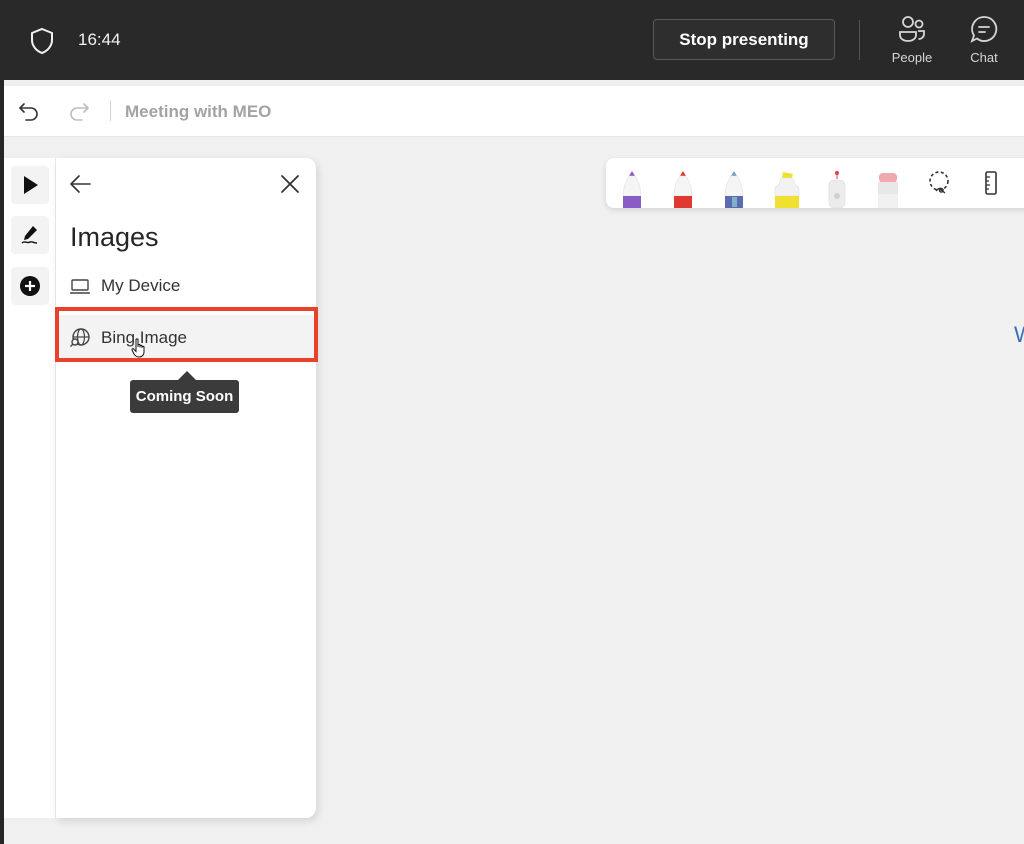 This screenshot has width=1024, height=844. Describe the element at coordinates (290, 184) in the screenshot. I see `close-icon` at that location.